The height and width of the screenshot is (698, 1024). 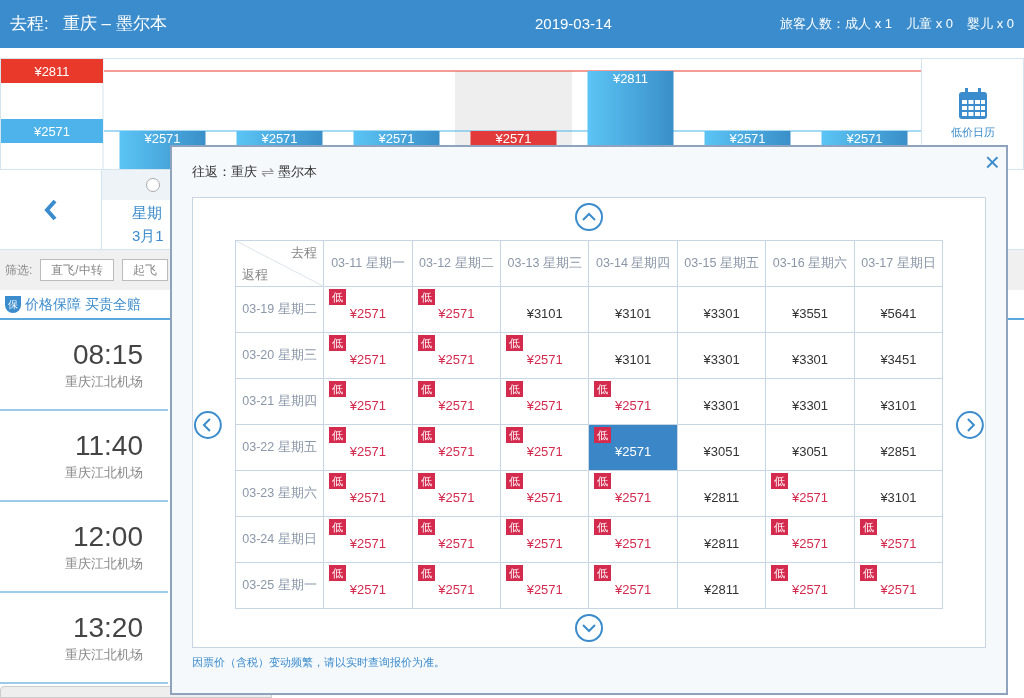 I want to click on dialog-title: 往返：重庆, so click(x=224, y=172).